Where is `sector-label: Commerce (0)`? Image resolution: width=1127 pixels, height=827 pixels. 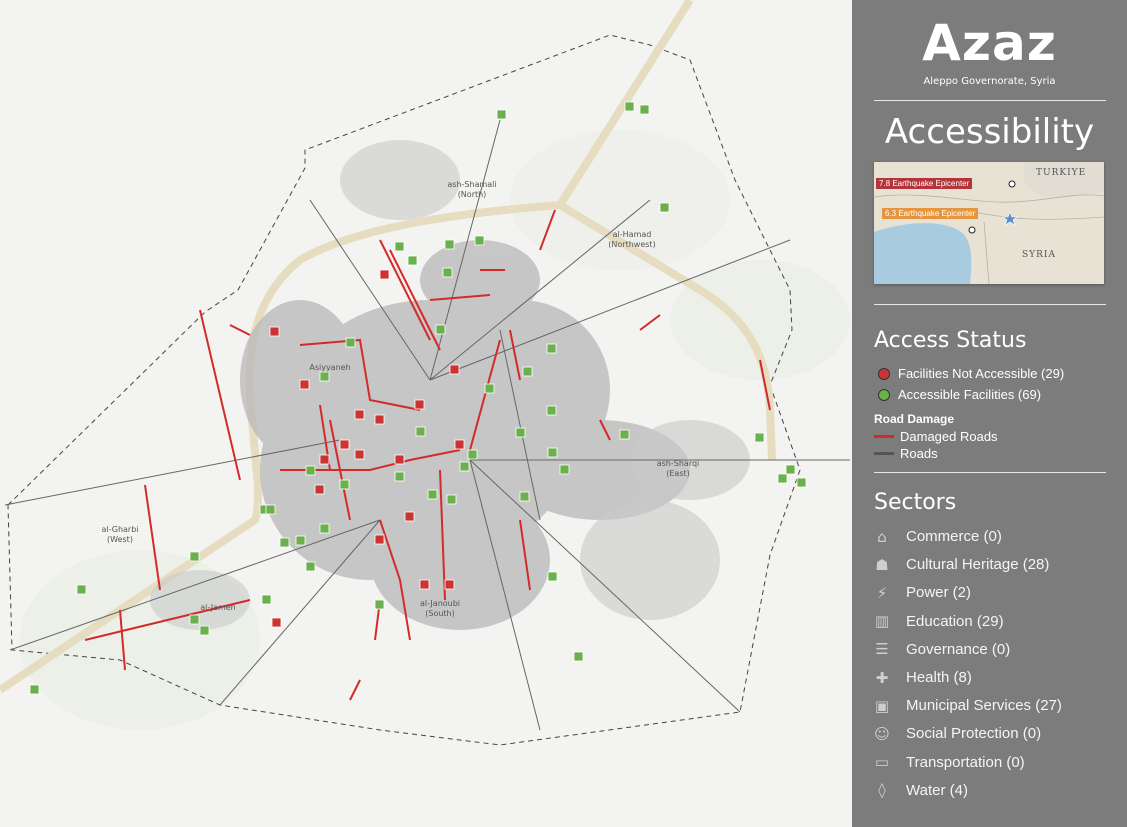 sector-label: Commerce (0) is located at coordinates (954, 536).